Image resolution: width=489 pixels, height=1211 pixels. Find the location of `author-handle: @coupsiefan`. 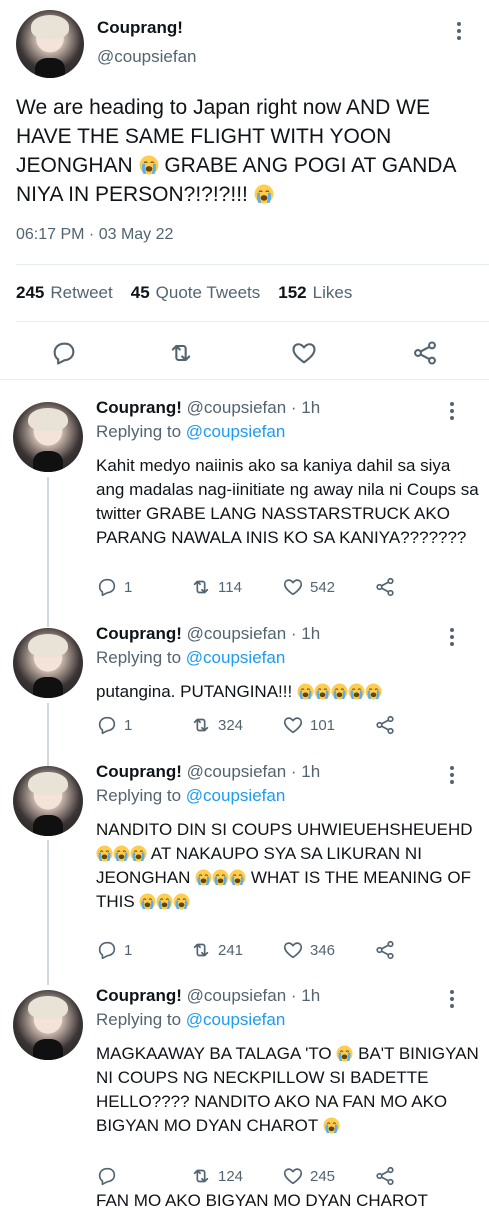

author-handle: @coupsiefan is located at coordinates (147, 57).